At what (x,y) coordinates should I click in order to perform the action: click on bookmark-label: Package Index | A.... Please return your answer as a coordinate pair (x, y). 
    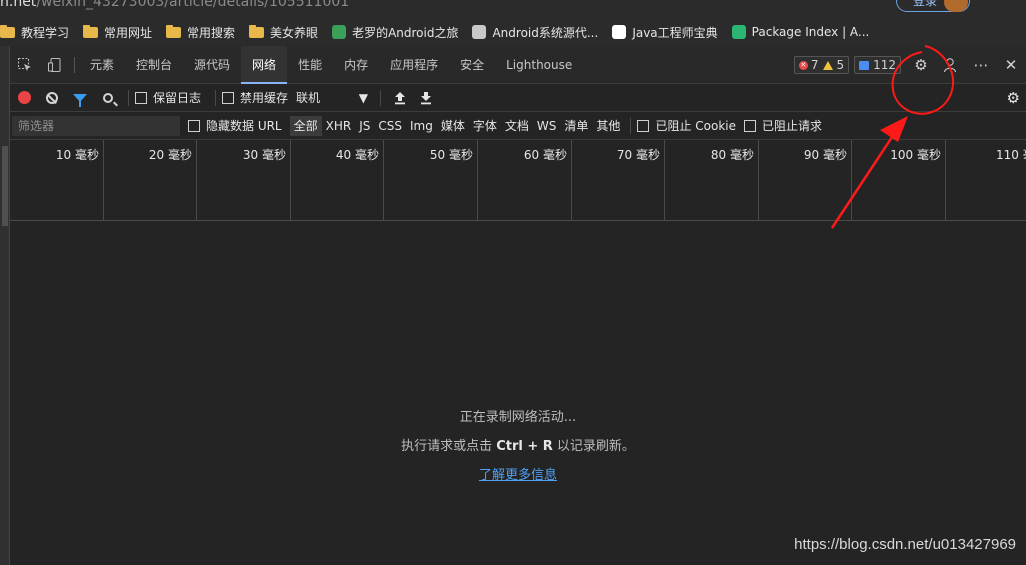
    Looking at the image, I should click on (810, 32).